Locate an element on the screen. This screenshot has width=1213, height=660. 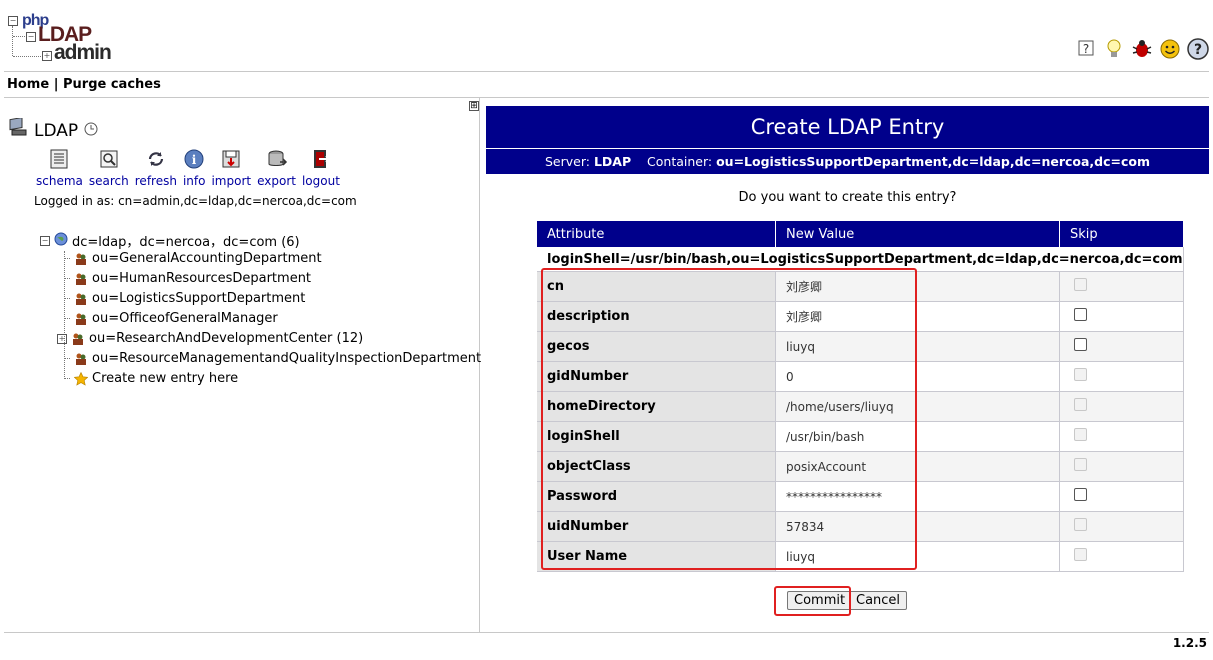
purge-caches-link: Purge caches is located at coordinates (112, 84).